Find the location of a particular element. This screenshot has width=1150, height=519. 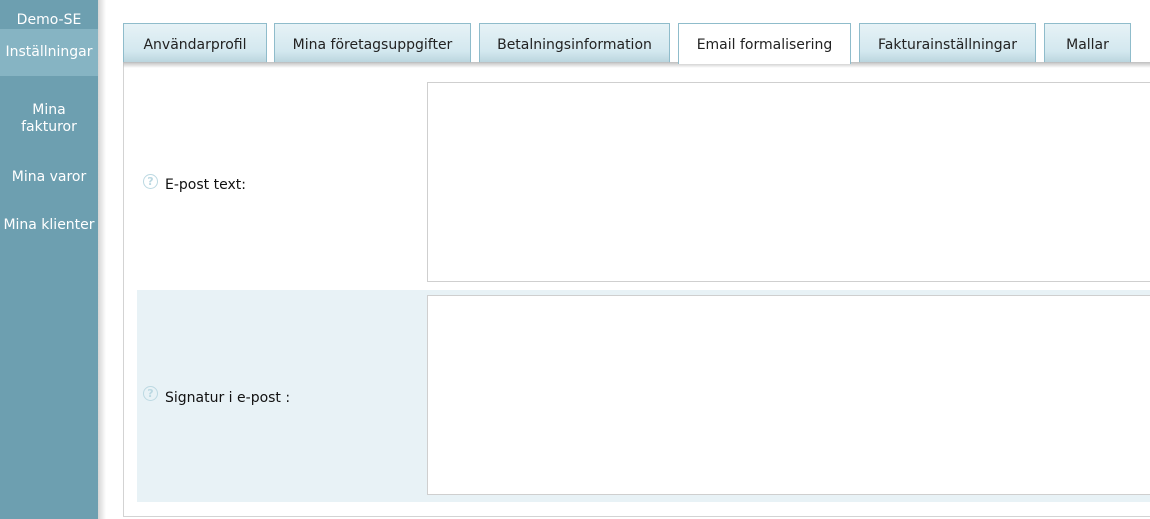

sidebar-item-mina-varor: Mina varor is located at coordinates (49, 177).